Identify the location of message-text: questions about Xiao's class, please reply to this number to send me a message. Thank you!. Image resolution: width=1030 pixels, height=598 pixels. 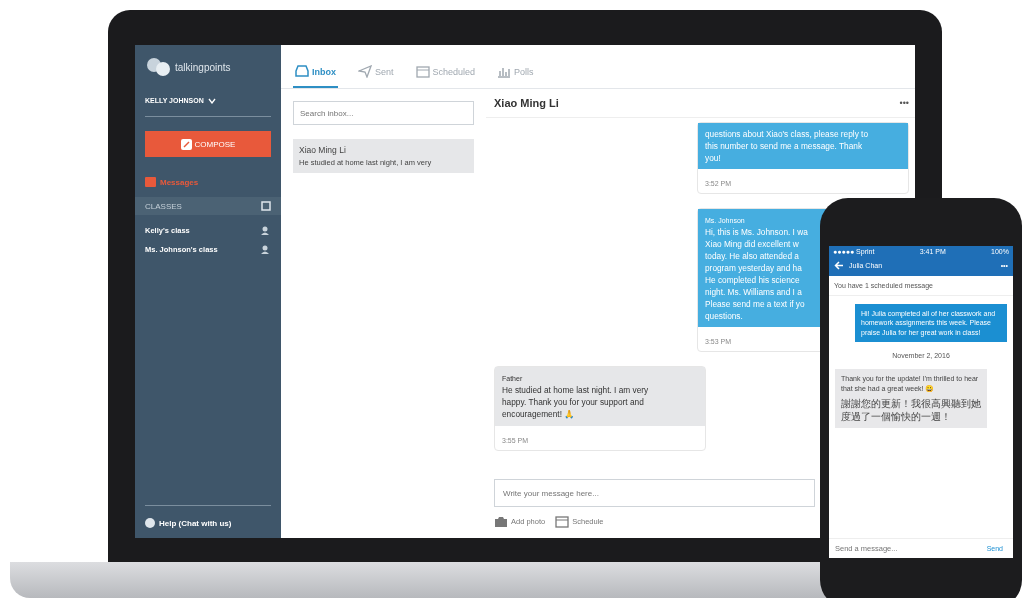
(786, 146).